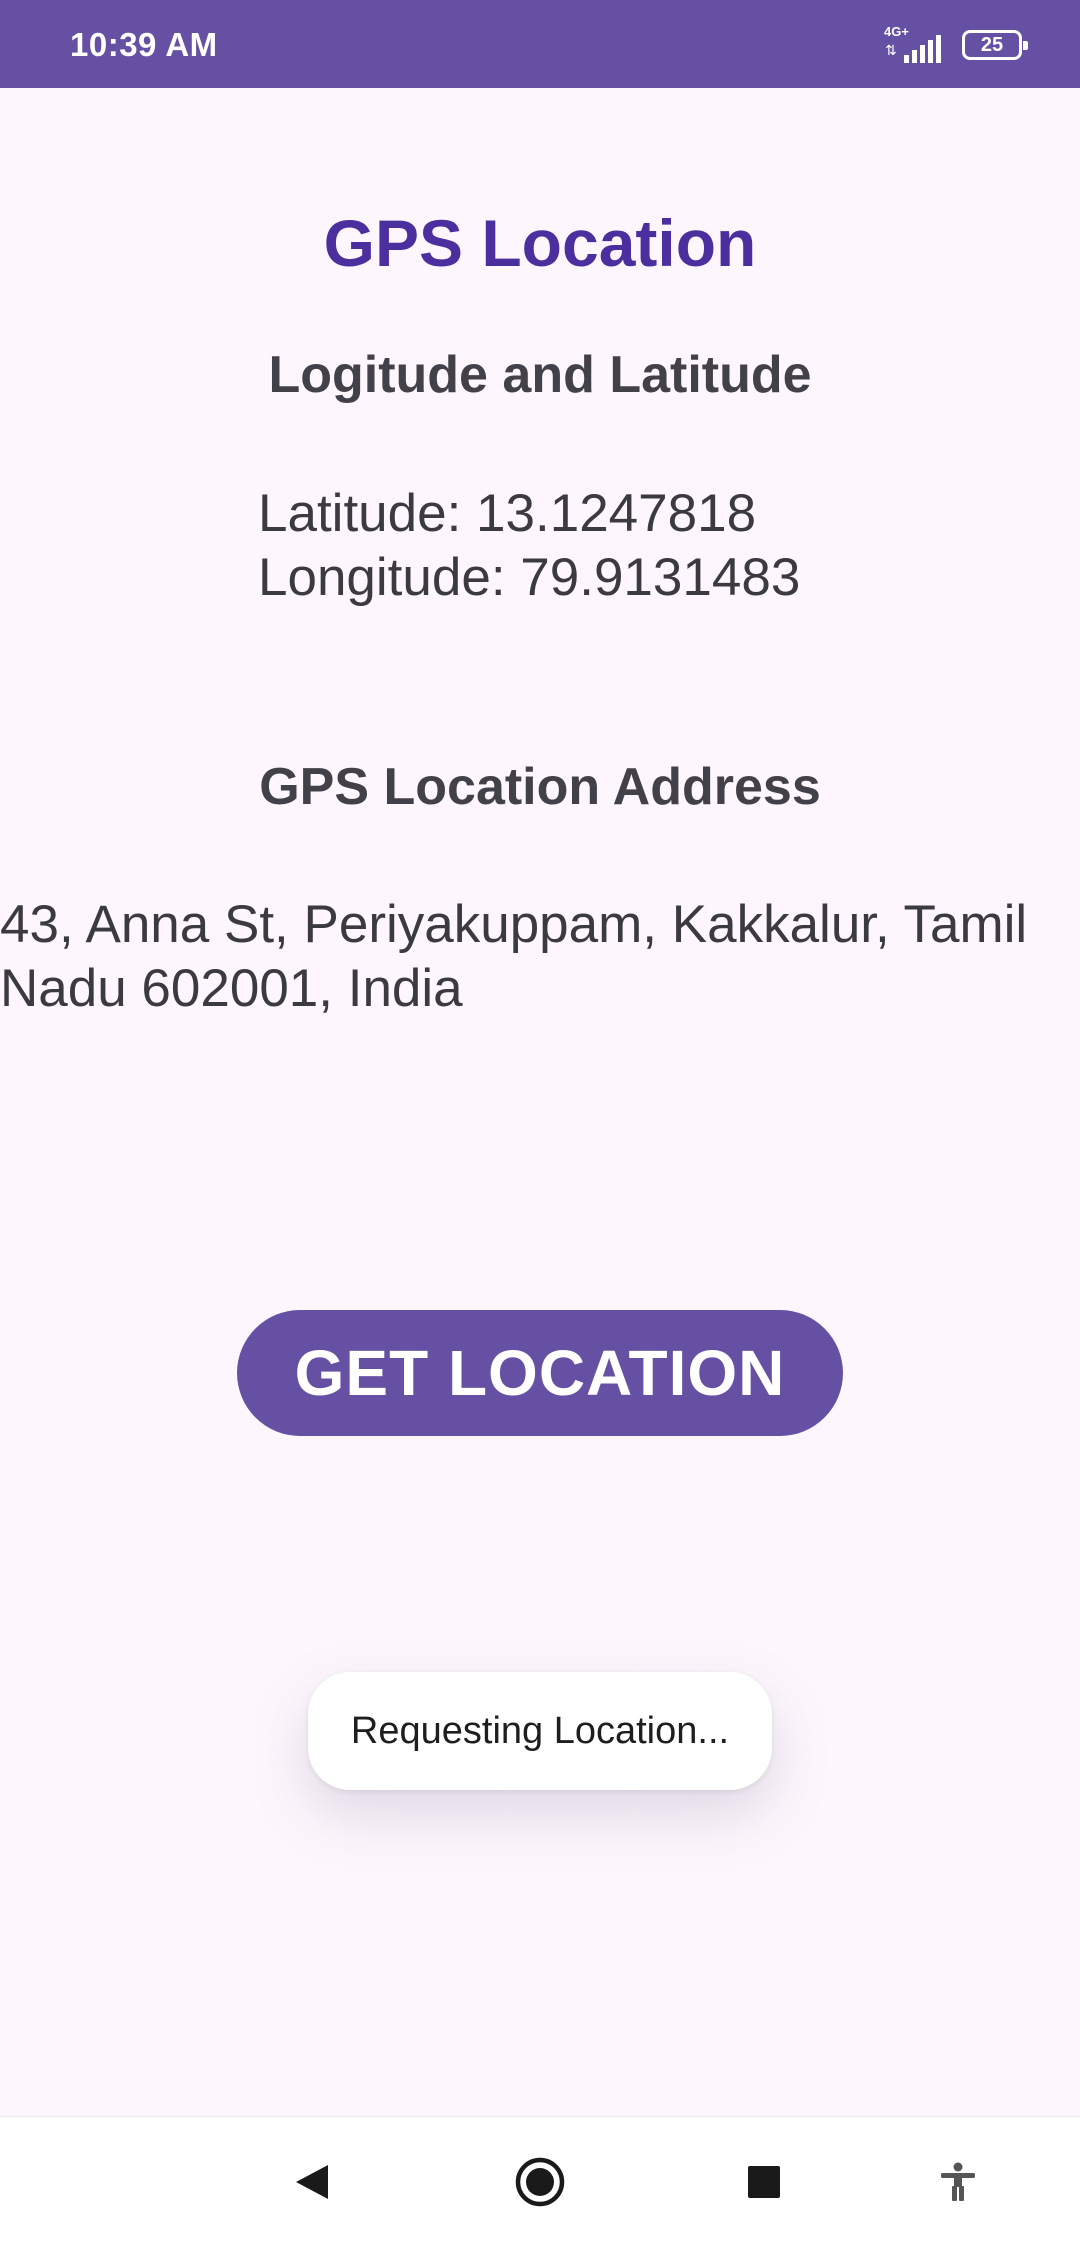  Describe the element at coordinates (529, 577) in the screenshot. I see `longitude-text: Longitude: 79.9131483` at that location.